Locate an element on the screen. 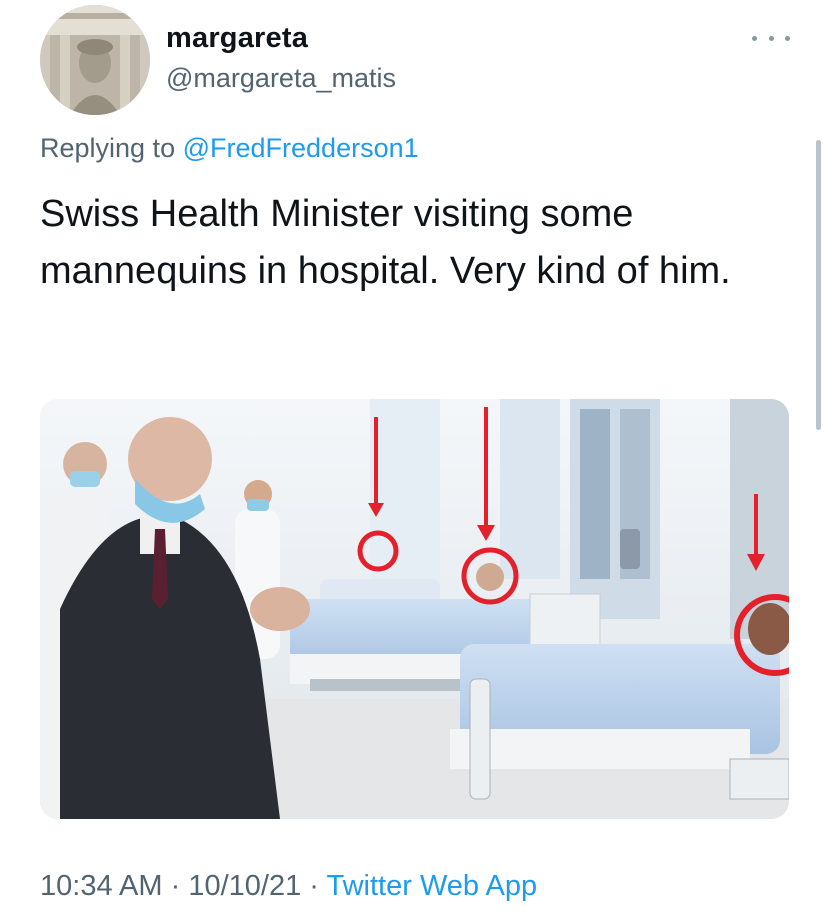  scrollbar is located at coordinates (818, 285).